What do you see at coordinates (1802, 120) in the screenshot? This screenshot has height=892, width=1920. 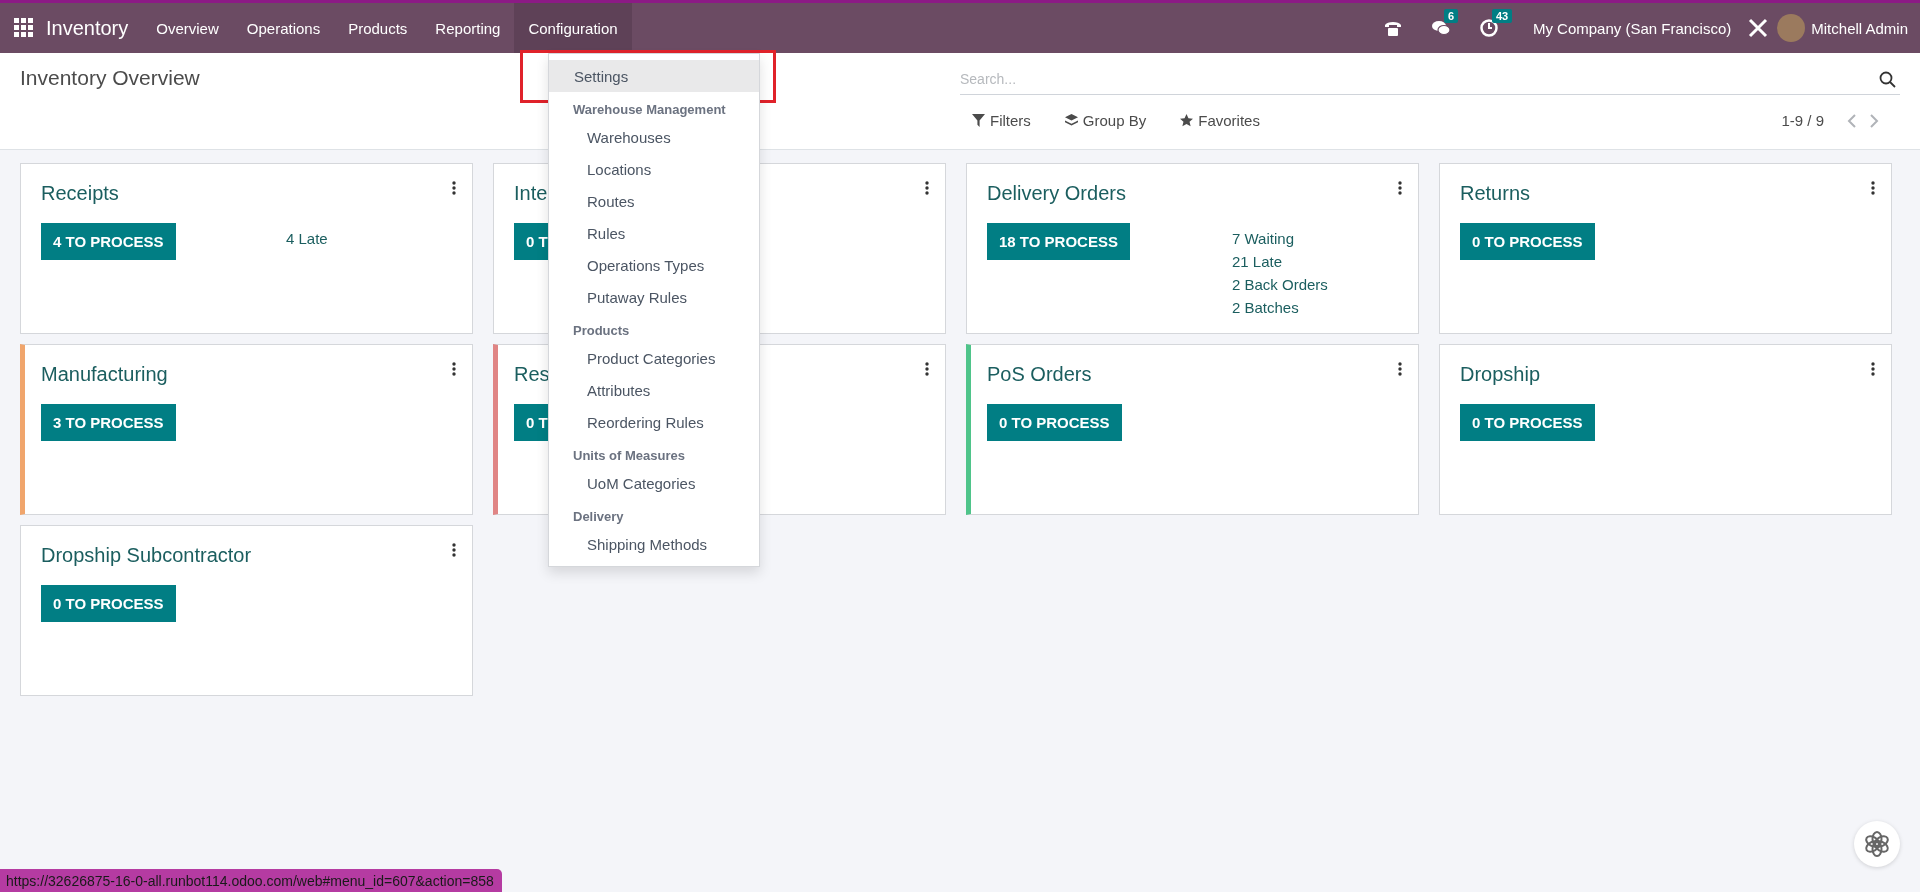 I see `pager-value: 1-9 / 9` at bounding box center [1802, 120].